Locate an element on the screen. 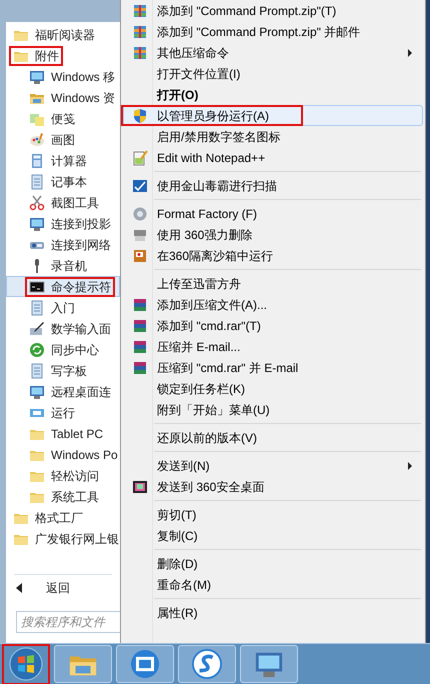 The image size is (430, 684). program-item: 截图工具 is located at coordinates (64, 202).